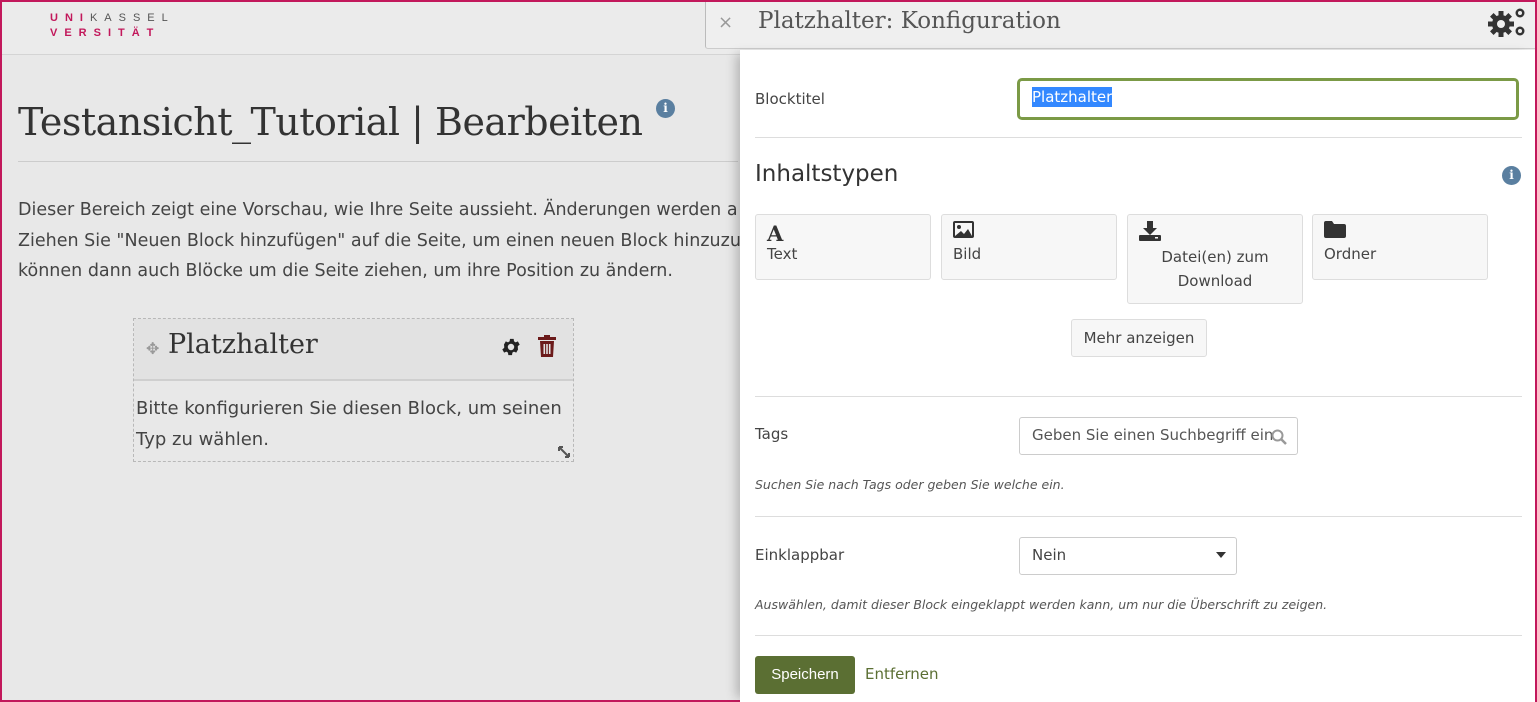 The image size is (1537, 702). I want to click on gear-icon, so click(511, 347).